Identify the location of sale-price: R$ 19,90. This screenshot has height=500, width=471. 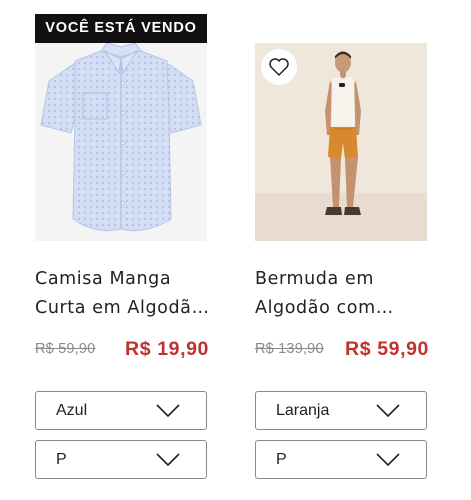
(167, 349).